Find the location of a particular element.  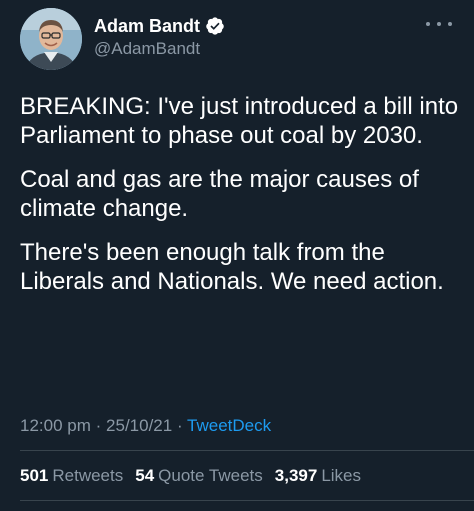

retweets-count: 501 is located at coordinates (34, 475).